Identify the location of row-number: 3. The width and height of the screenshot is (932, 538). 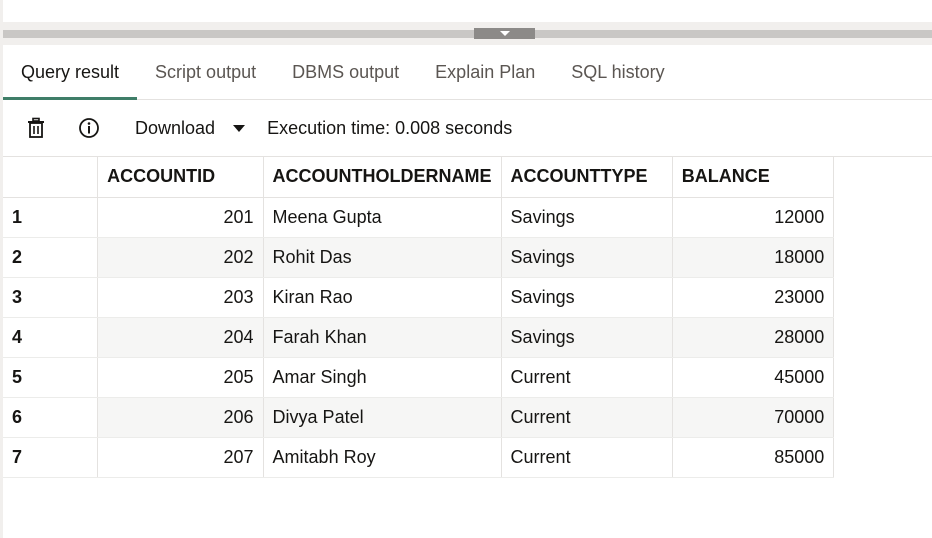
(51, 297).